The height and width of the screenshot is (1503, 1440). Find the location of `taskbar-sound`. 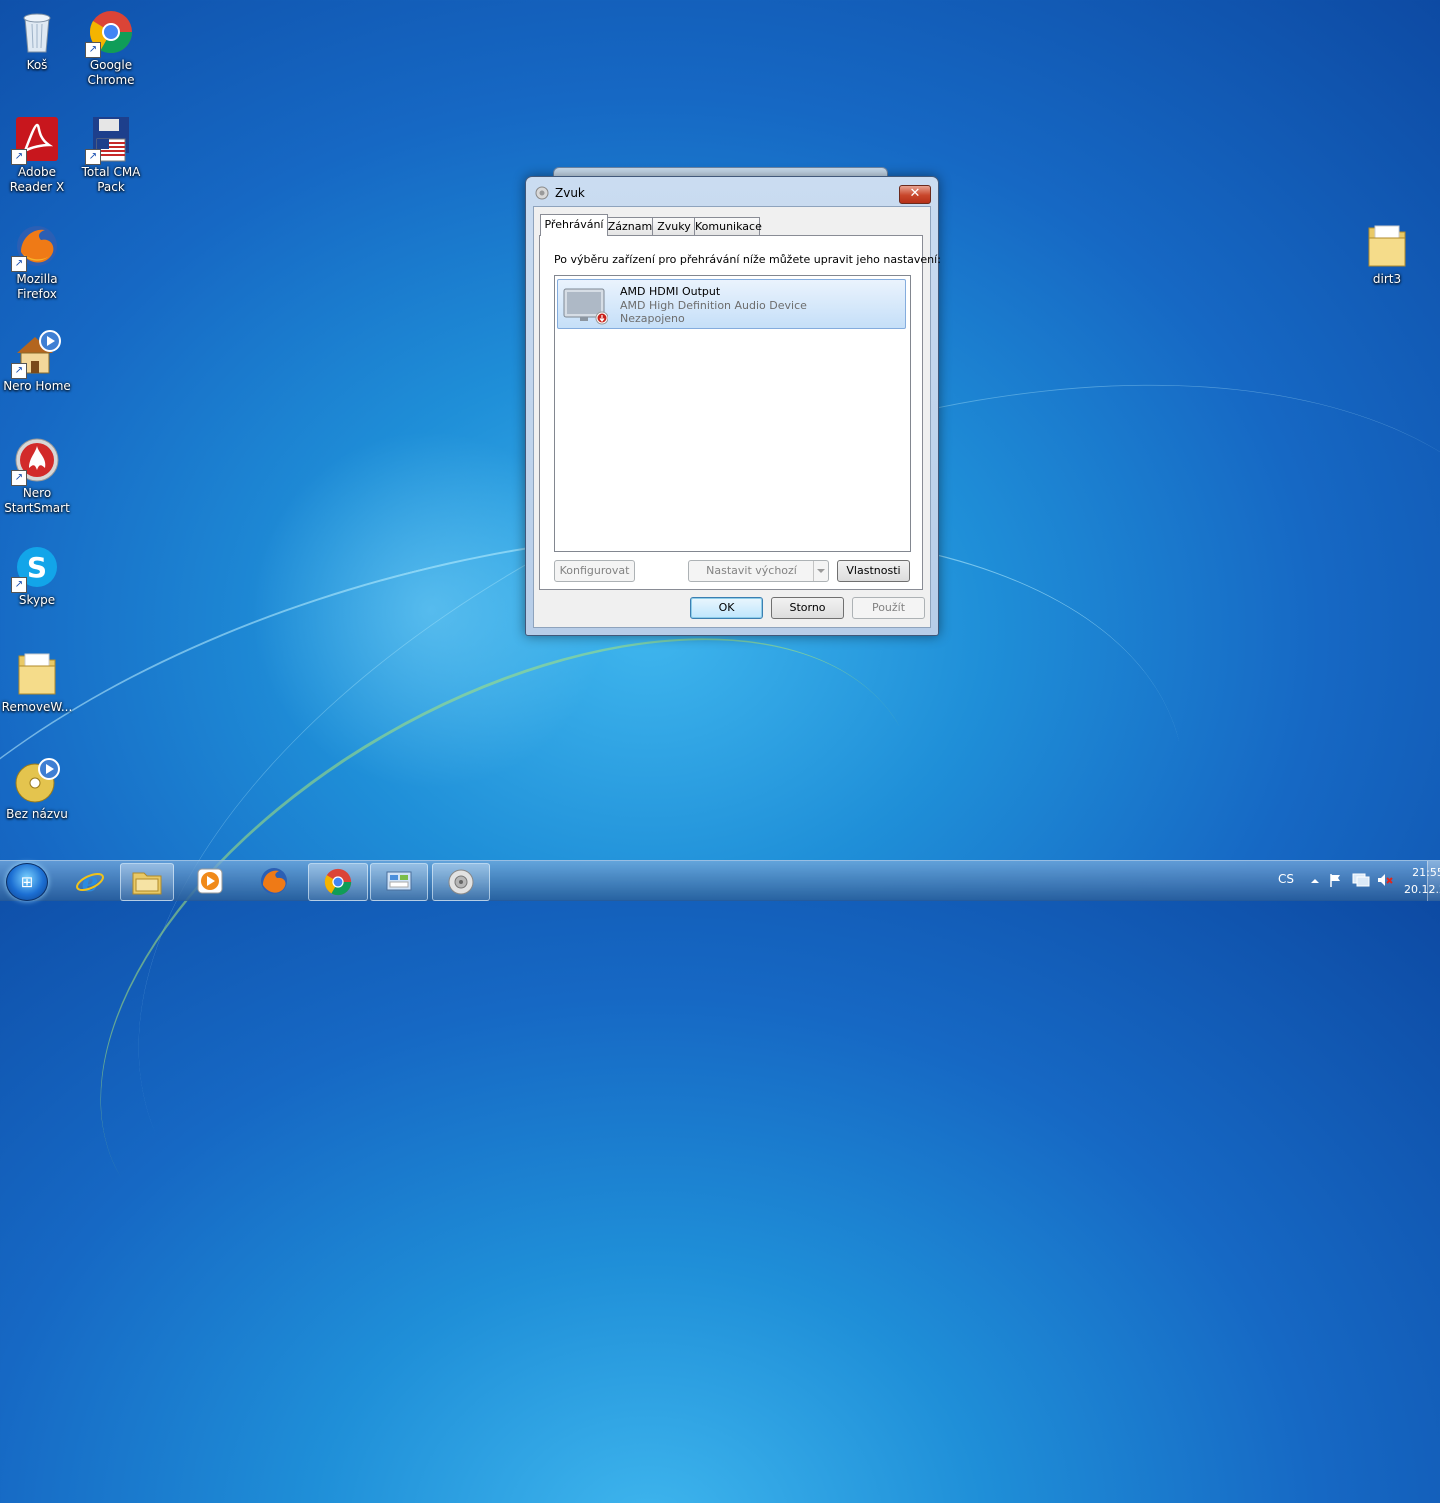

taskbar-sound is located at coordinates (461, 882).